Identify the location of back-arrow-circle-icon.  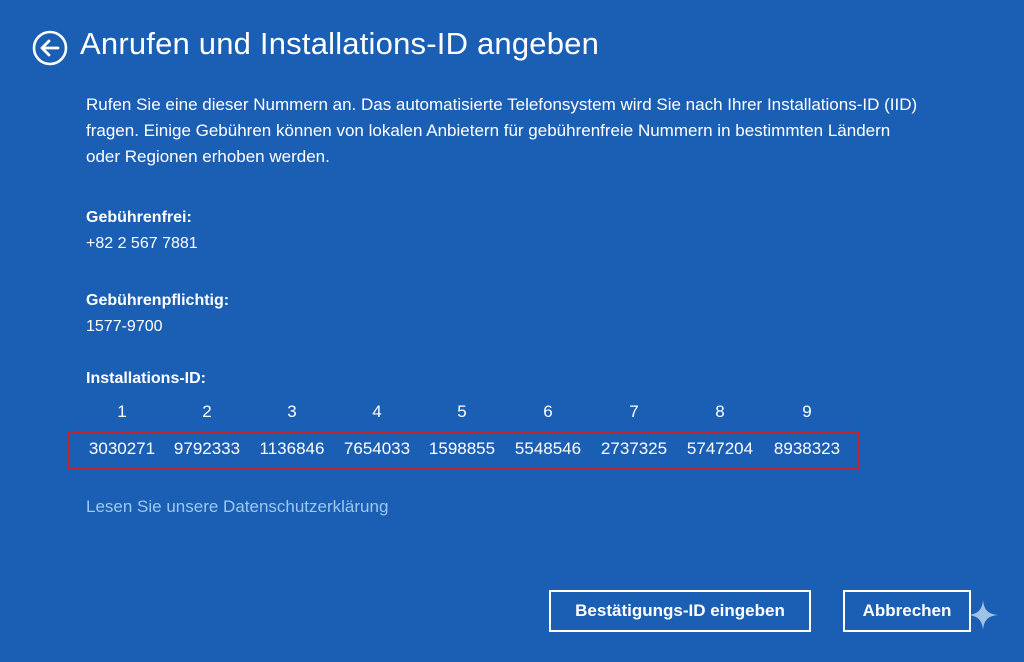
(50, 48).